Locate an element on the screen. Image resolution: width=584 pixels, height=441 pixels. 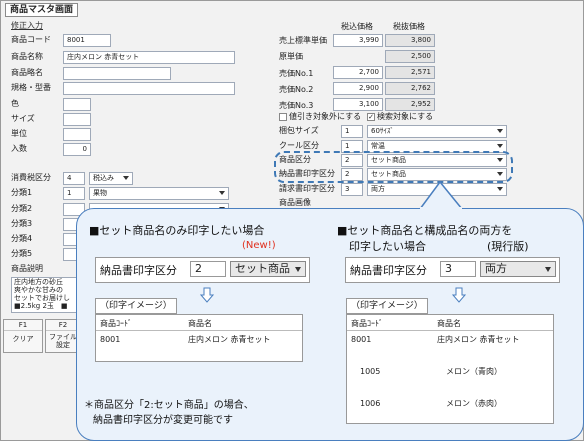
price-no1-label: 売価No.1 is located at coordinates (296, 73).